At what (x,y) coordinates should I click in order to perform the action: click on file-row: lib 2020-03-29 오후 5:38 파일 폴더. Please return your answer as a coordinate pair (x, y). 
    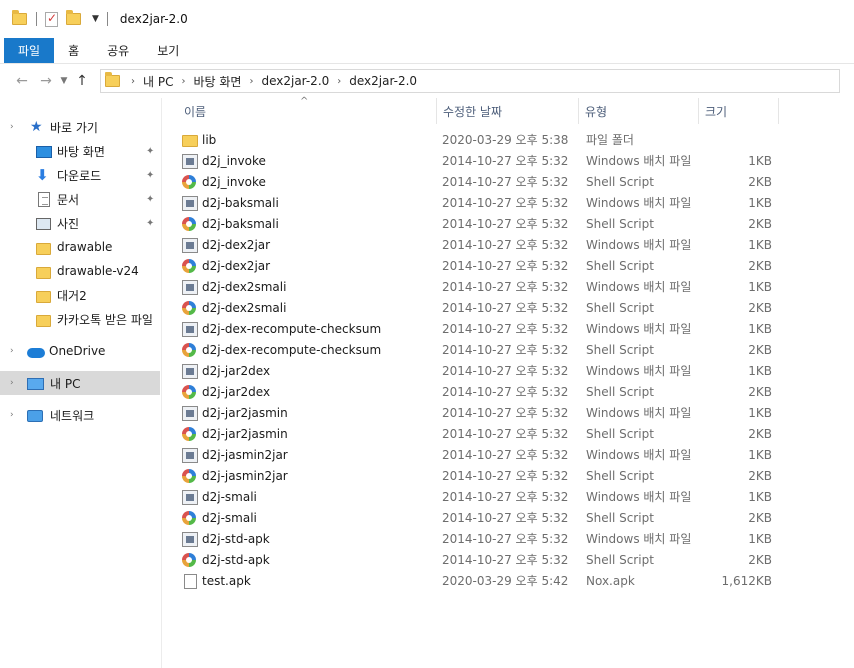
    Looking at the image, I should click on (472, 140).